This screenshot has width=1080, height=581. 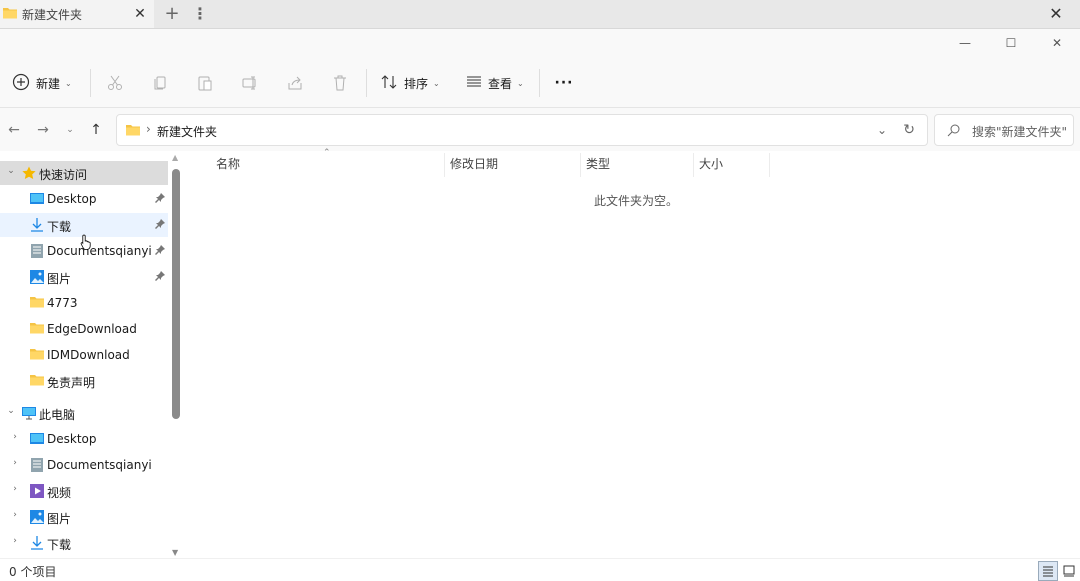 What do you see at coordinates (1056, 13) in the screenshot?
I see `close-window-icon: ✕` at bounding box center [1056, 13].